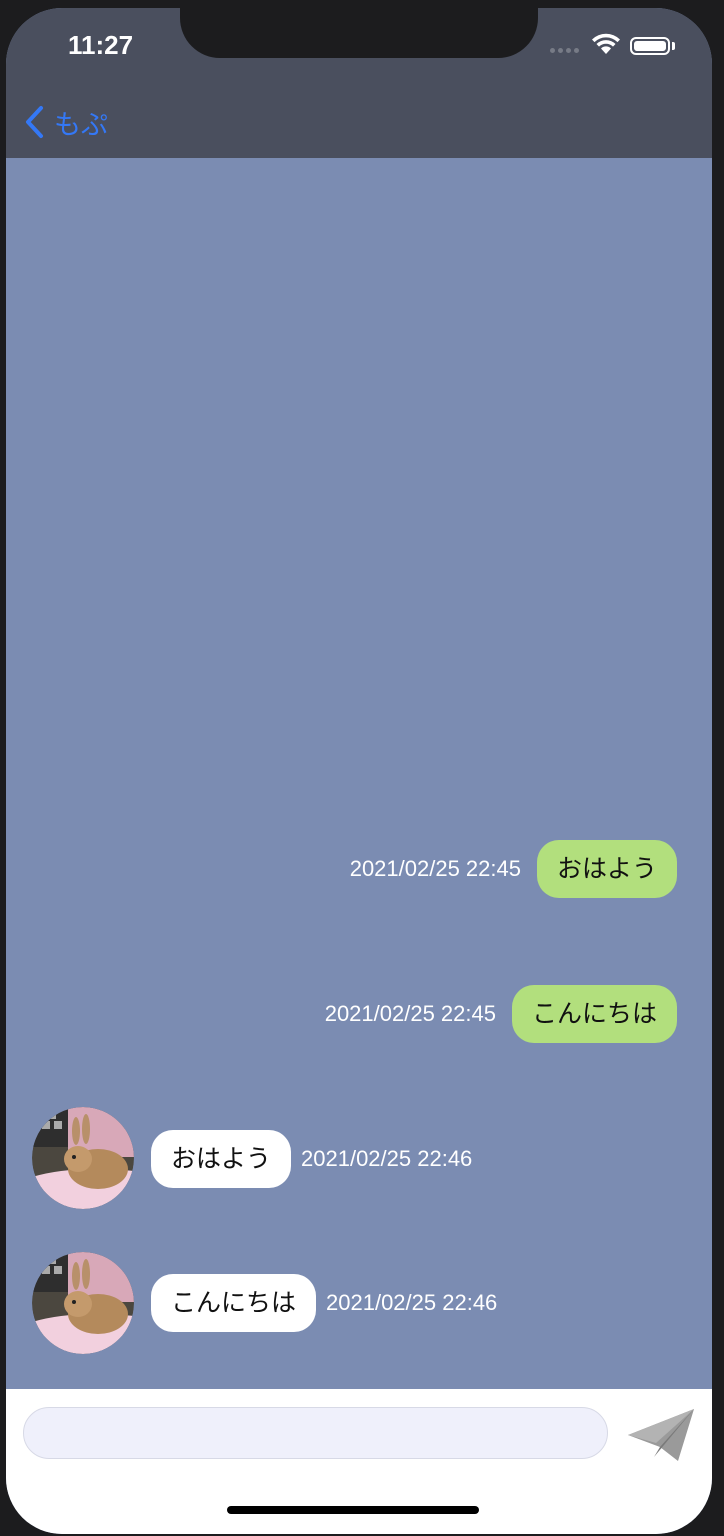 Image resolution: width=724 pixels, height=1536 pixels. I want to click on send-icon, so click(661, 1435).